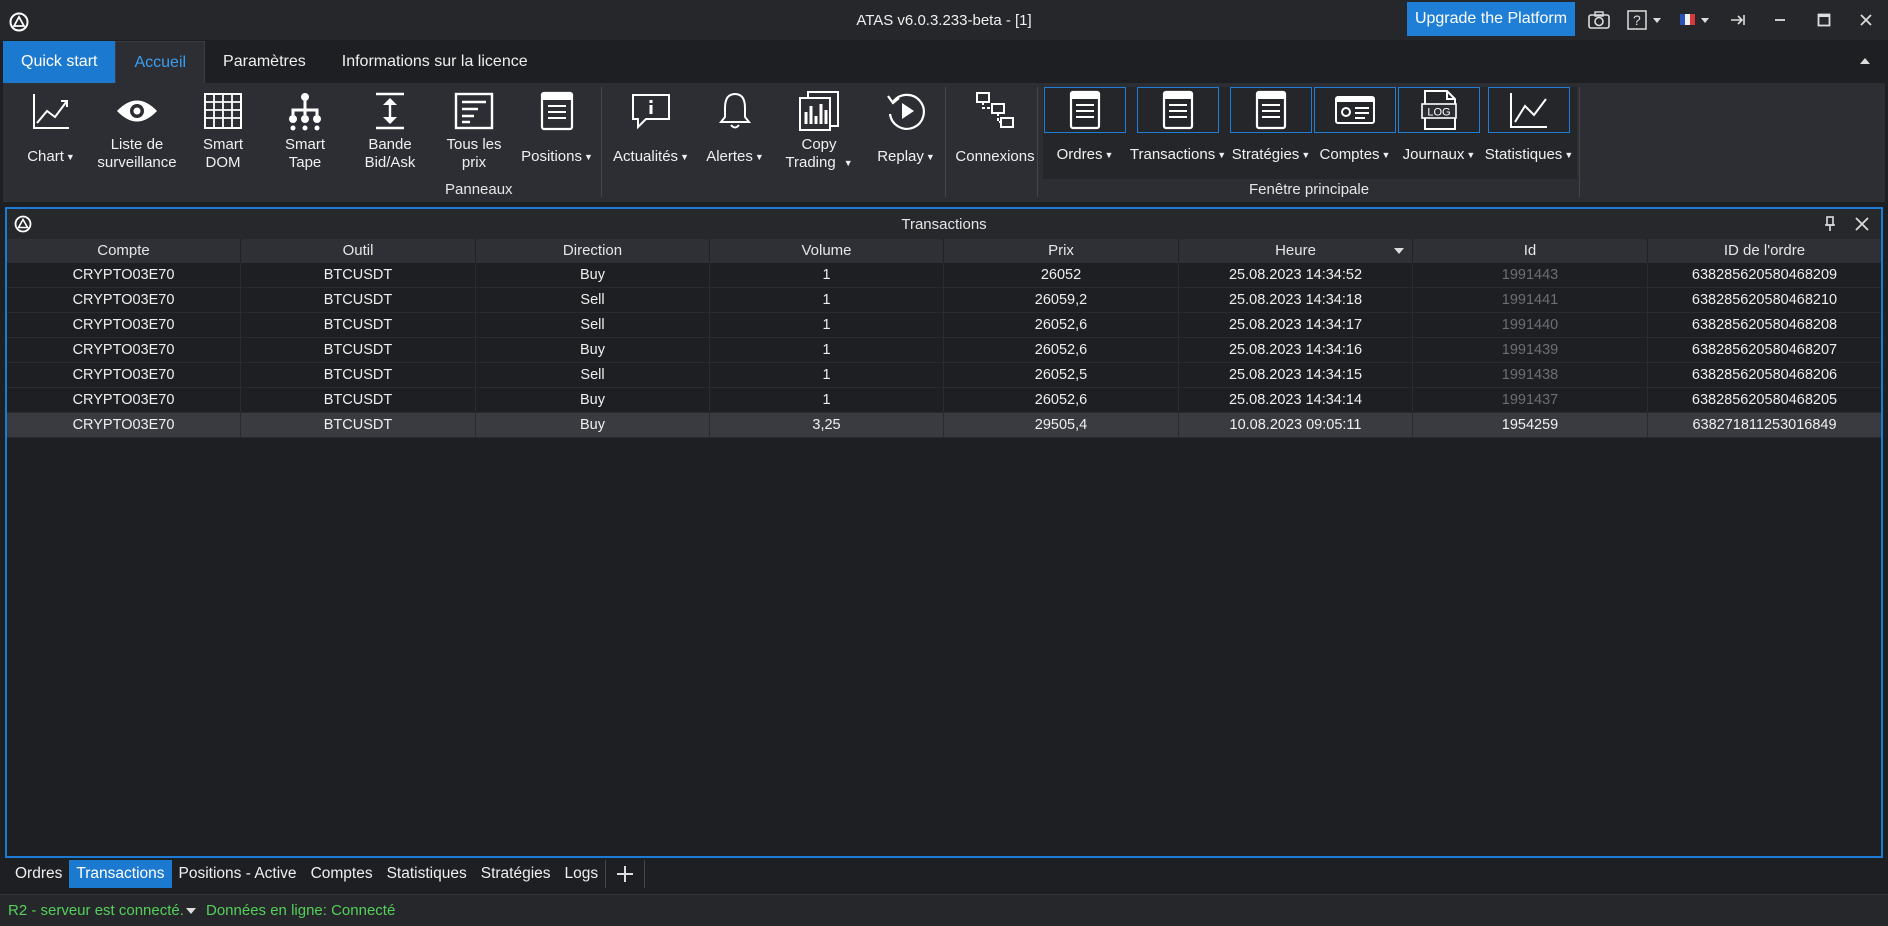  I want to click on cell-heure: 25.08.2023 14:34:52, so click(1296, 275).